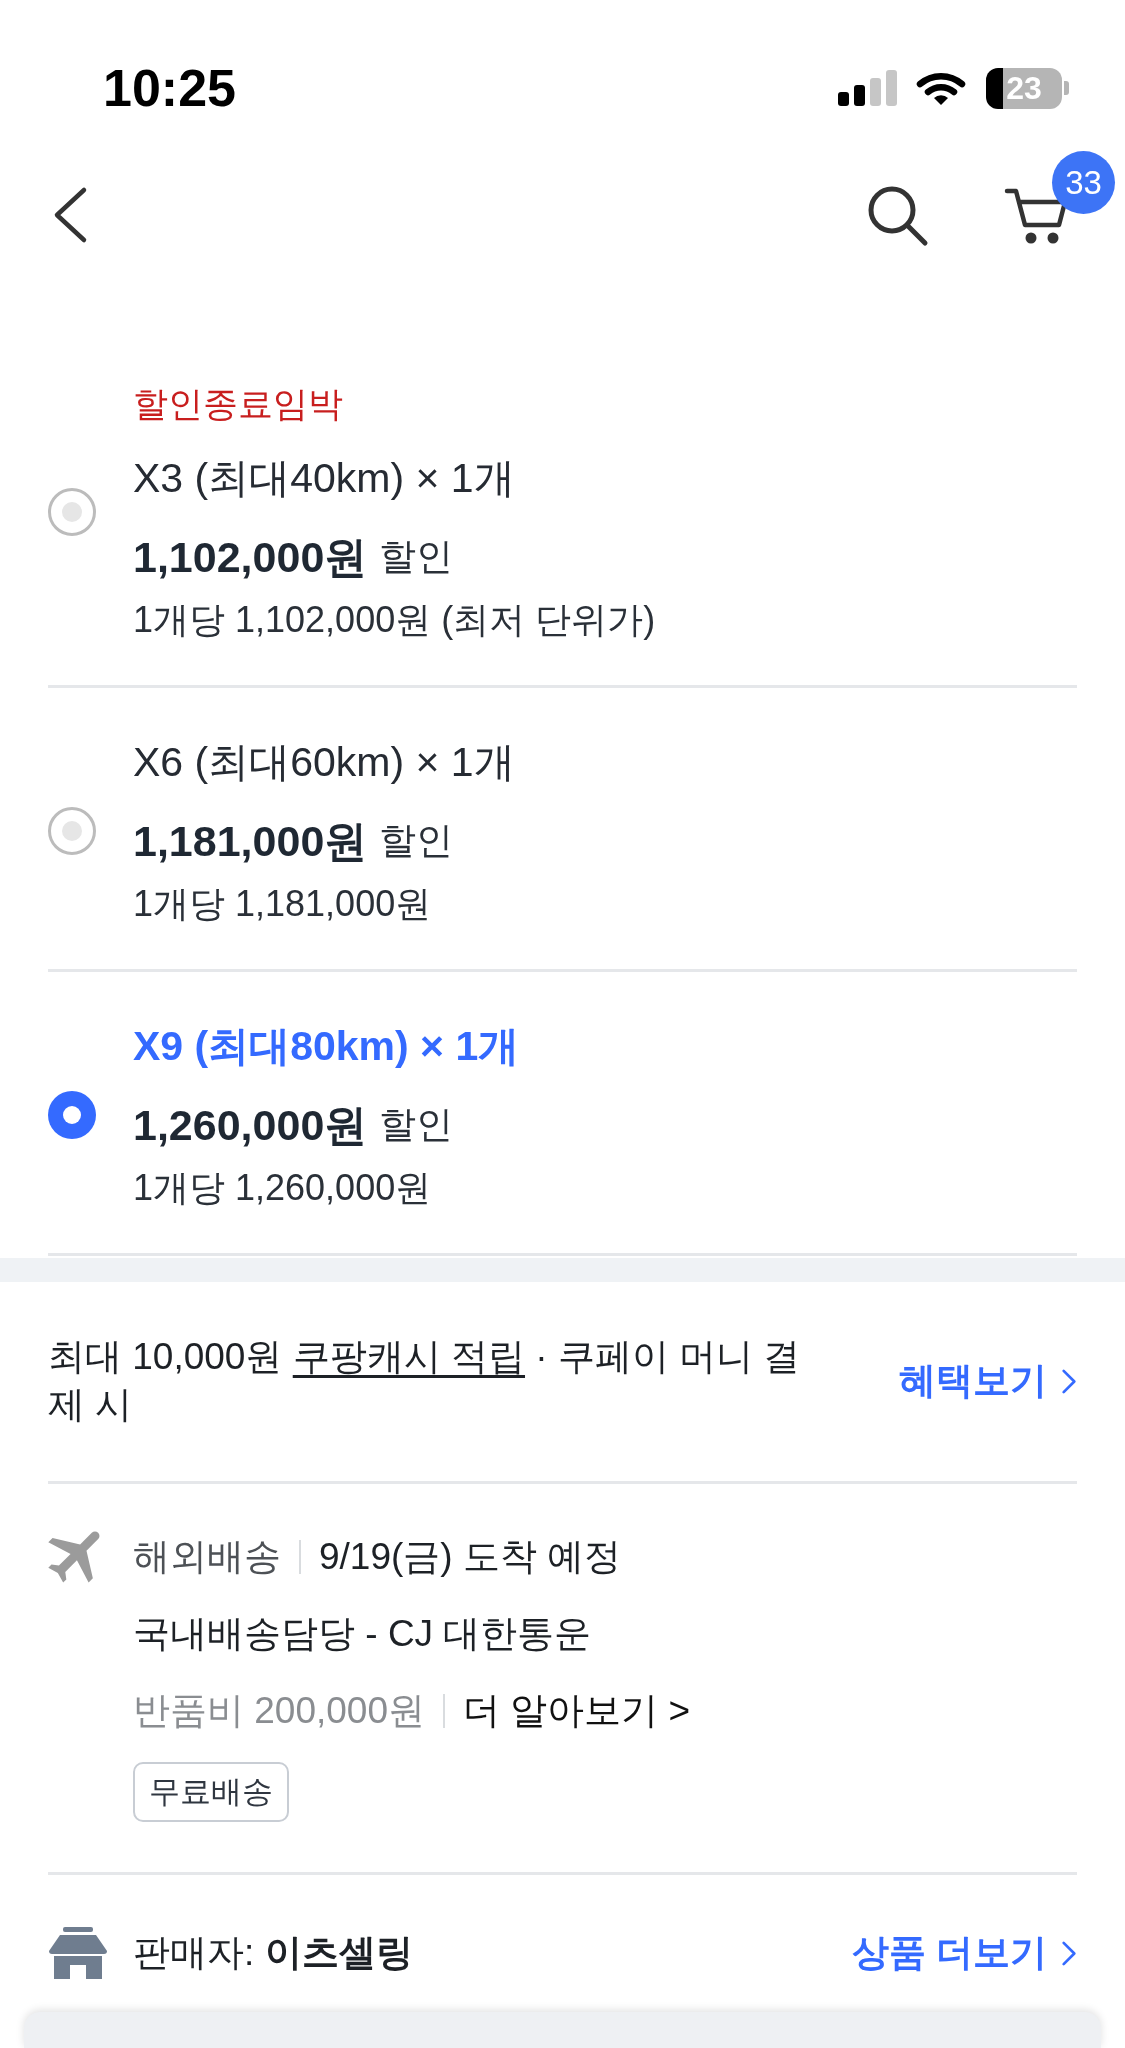 This screenshot has height=2048, width=1125. Describe the element at coordinates (362, 1634) in the screenshot. I see `carrier-text: 국내배송담당 - CJ 대한통운` at that location.